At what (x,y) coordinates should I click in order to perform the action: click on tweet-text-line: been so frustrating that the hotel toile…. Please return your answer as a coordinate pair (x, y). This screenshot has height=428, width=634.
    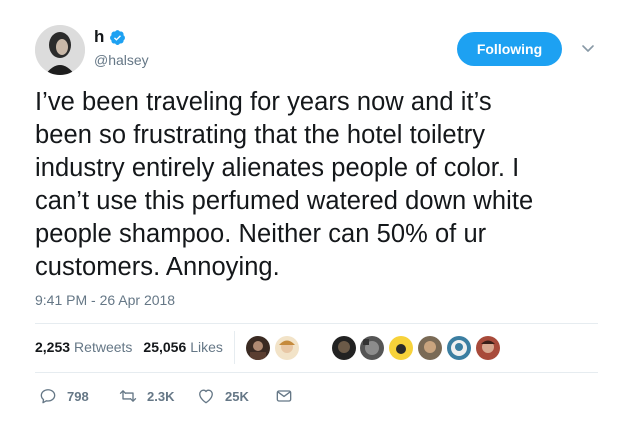
    Looking at the image, I should click on (260, 135).